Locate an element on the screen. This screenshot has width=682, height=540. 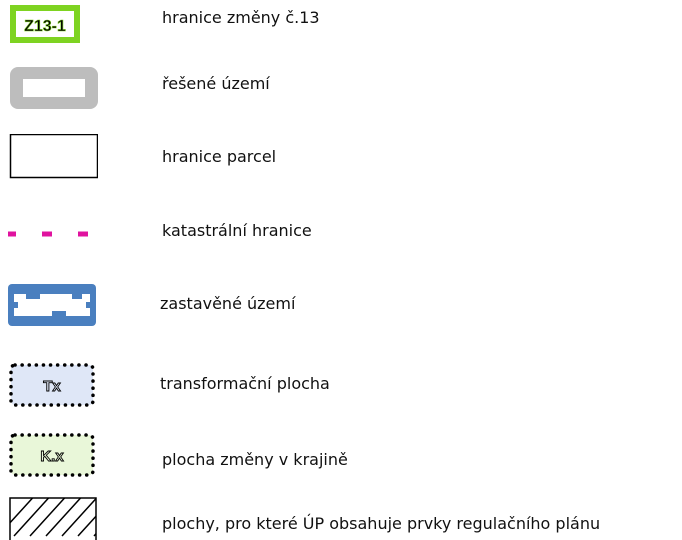
cadastral-boundary-symbol is located at coordinates (53, 240).